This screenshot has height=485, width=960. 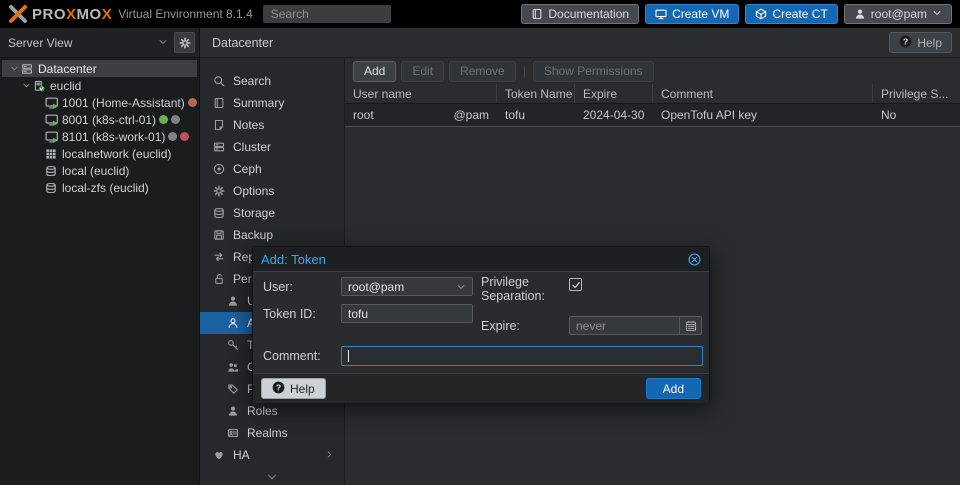 I want to click on menu-item-notes: Notes, so click(x=272, y=125).